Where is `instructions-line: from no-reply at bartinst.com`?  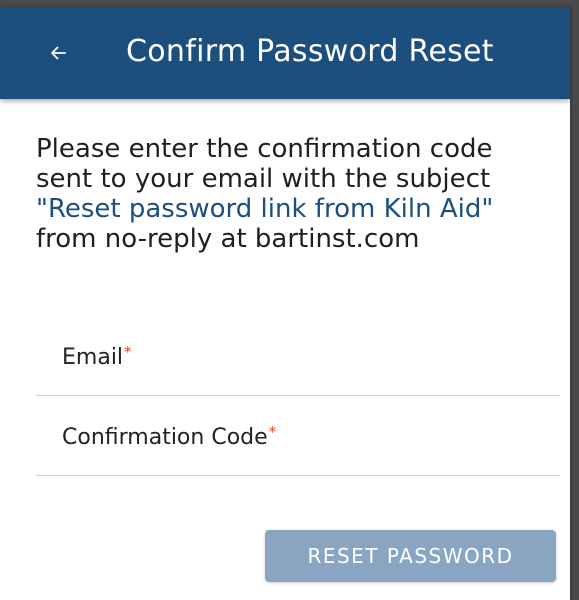
instructions-line: from no-reply at bartinst.com is located at coordinates (228, 239).